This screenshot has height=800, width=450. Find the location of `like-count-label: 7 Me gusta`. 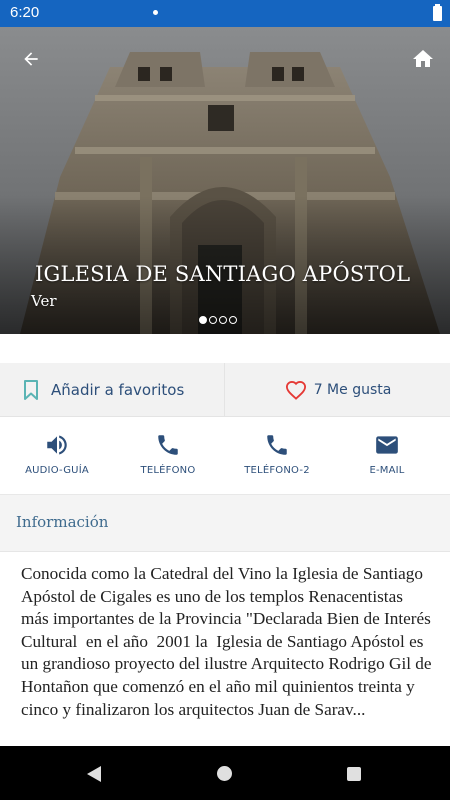

like-count-label: 7 Me gusta is located at coordinates (352, 390).